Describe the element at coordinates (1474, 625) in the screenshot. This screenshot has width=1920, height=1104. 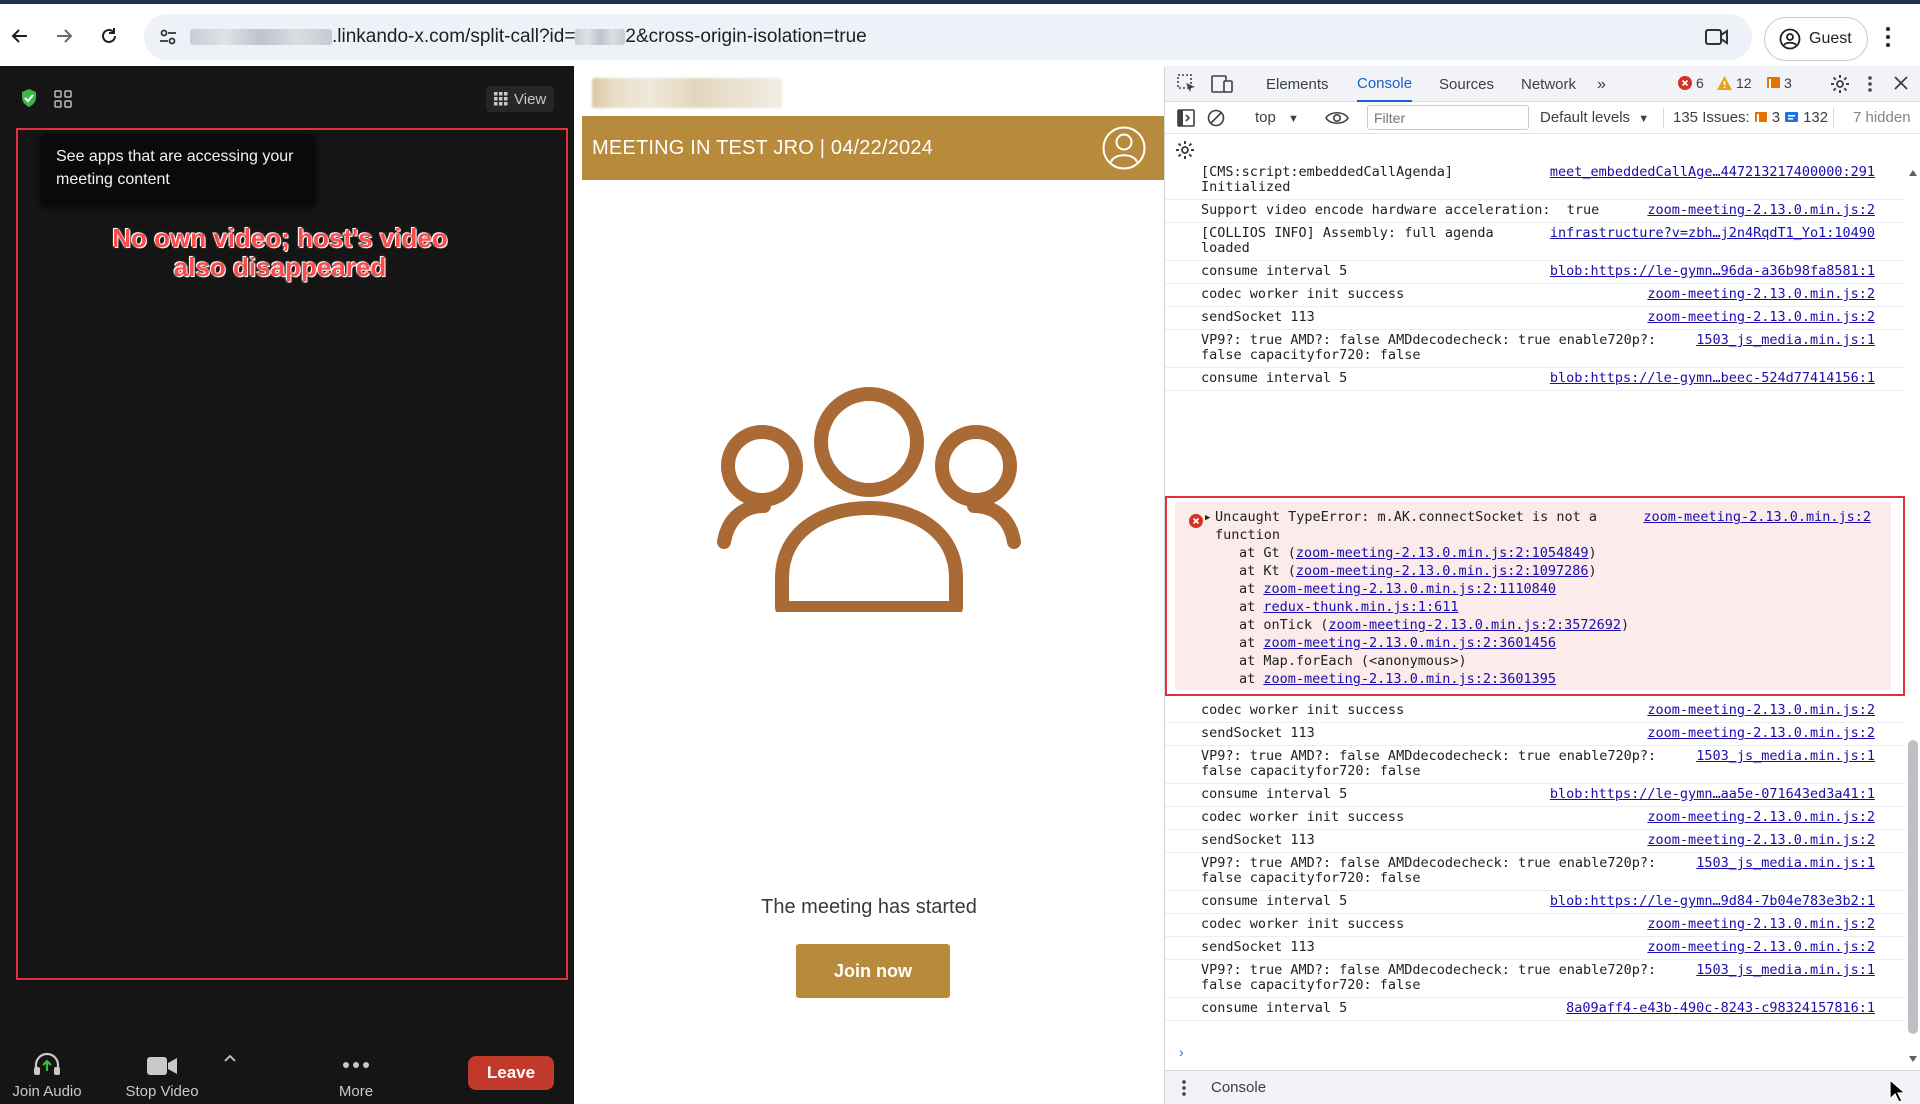
I see `stack-frame-link: zoom-meeting-2.13.0.min.js:2:3572692` at that location.